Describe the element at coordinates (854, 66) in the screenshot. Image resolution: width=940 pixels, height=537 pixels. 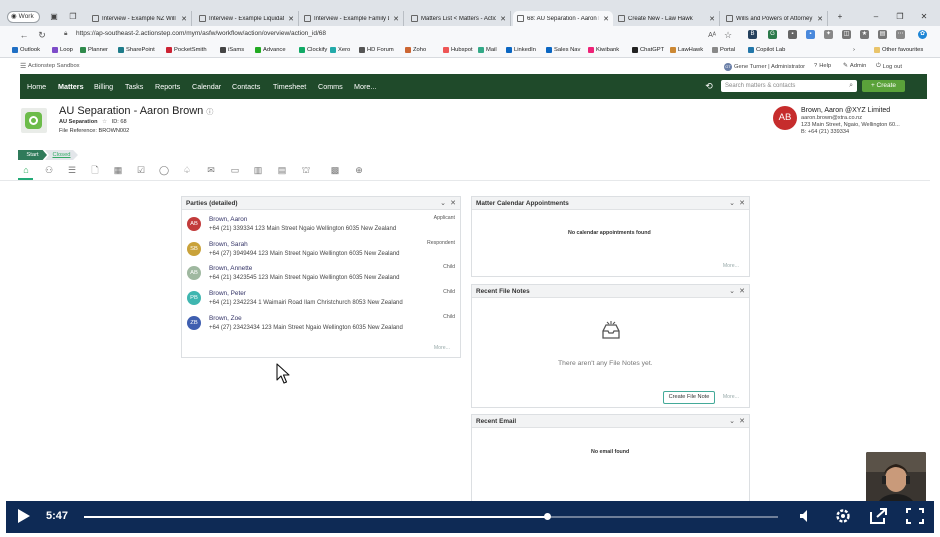
I see `admin-link: ✎ Admin` at that location.